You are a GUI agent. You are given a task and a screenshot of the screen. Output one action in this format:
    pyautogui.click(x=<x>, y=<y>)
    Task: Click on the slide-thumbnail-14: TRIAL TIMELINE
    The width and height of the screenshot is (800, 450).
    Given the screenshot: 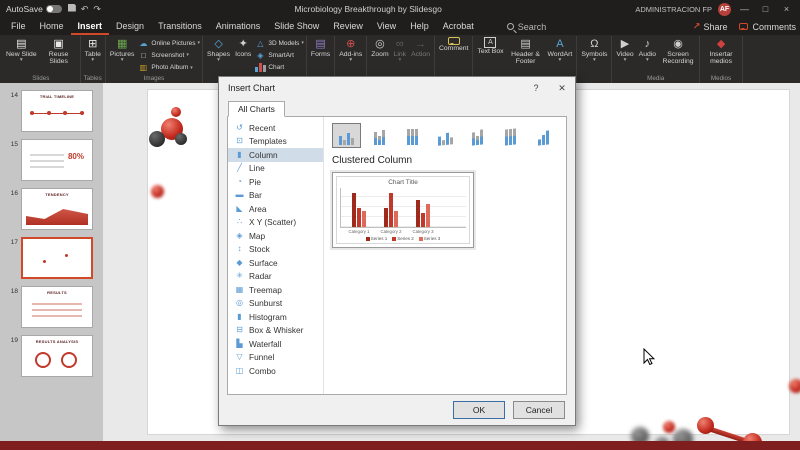 What is the action you would take?
    pyautogui.click(x=57, y=111)
    